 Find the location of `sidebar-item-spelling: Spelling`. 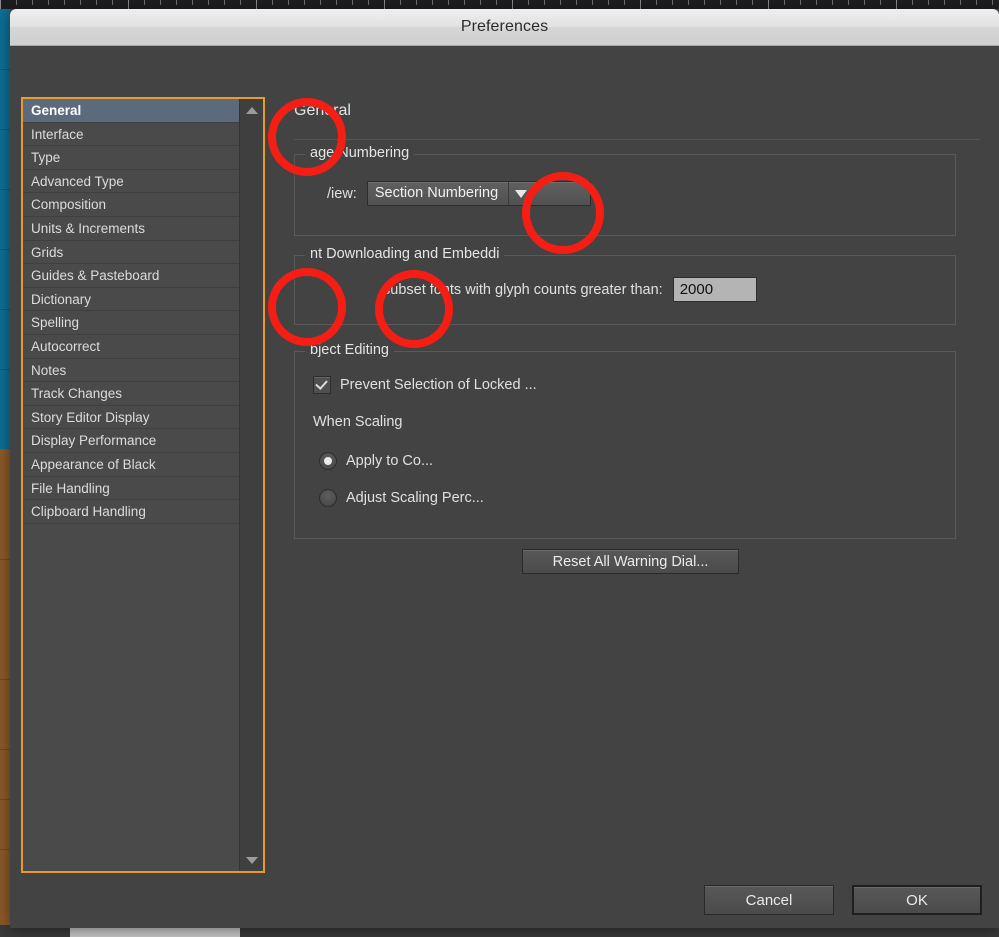

sidebar-item-spelling: Spelling is located at coordinates (131, 323).